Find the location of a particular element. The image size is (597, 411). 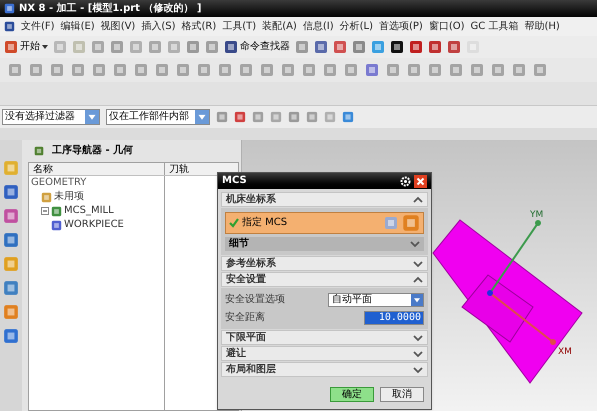

tree-item: WORKPIECE is located at coordinates (94, 225).